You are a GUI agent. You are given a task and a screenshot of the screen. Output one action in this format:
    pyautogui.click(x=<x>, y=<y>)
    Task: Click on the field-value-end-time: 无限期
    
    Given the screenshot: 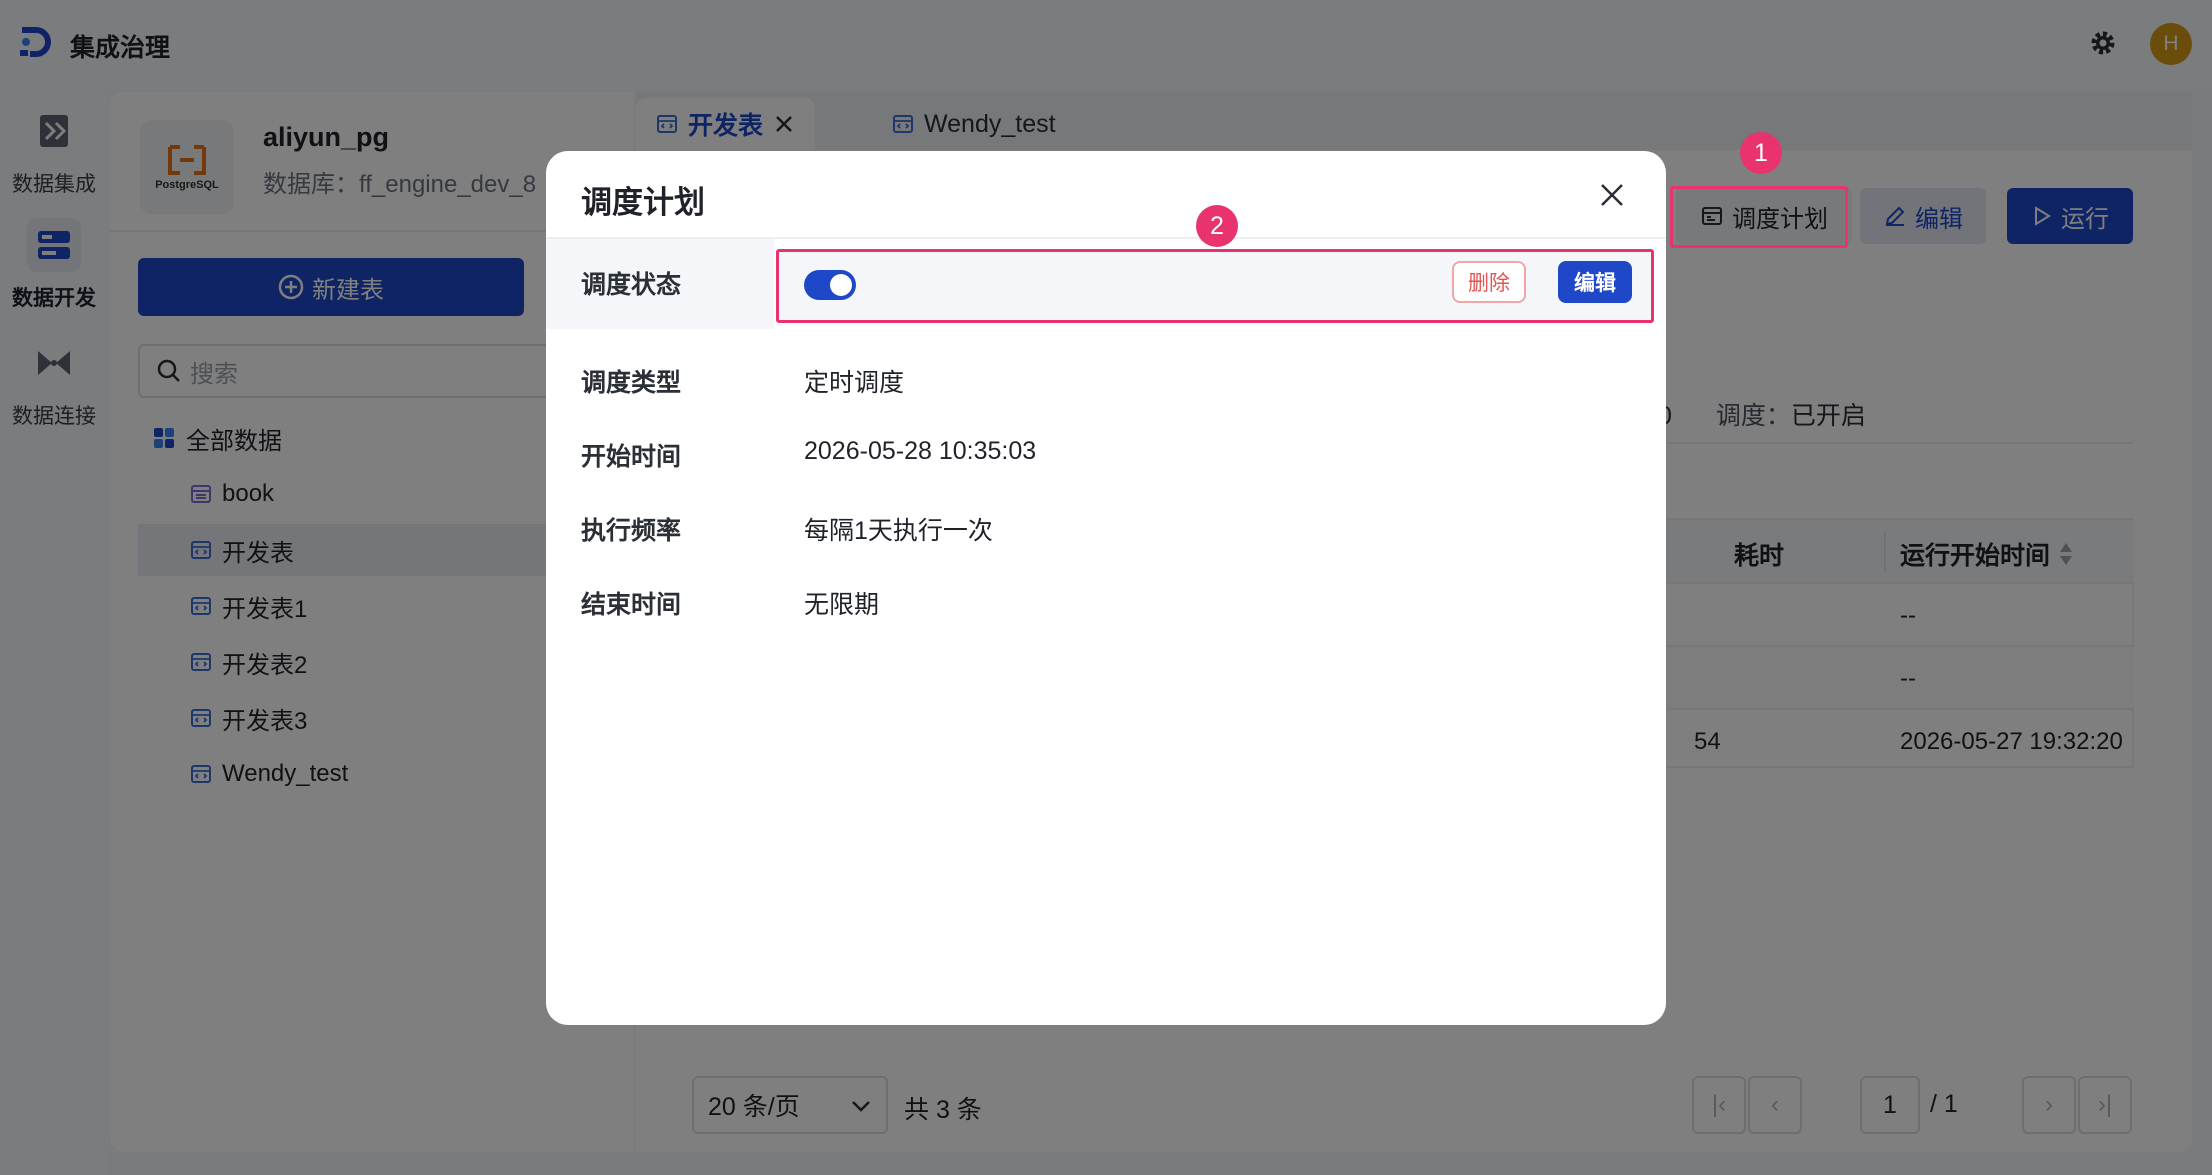 What is the action you would take?
    pyautogui.click(x=842, y=605)
    